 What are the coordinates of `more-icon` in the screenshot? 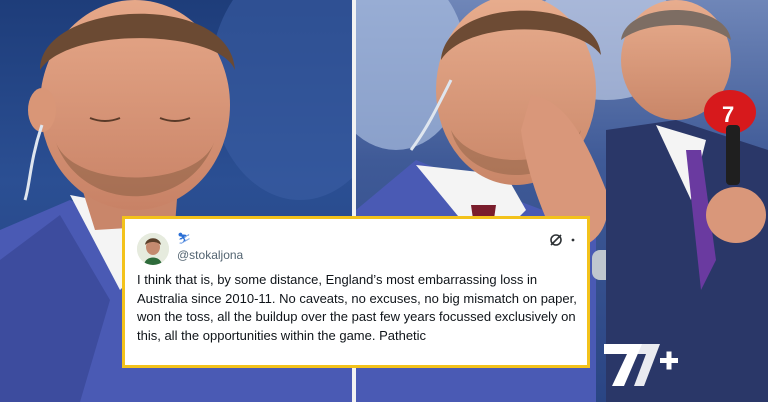 It's located at (573, 240).